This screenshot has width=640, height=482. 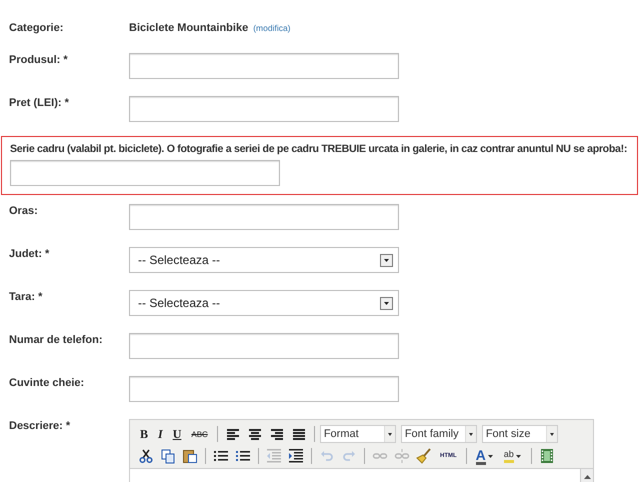 What do you see at coordinates (438, 434) in the screenshot?
I see `toolbar-dropdown: Font family` at bounding box center [438, 434].